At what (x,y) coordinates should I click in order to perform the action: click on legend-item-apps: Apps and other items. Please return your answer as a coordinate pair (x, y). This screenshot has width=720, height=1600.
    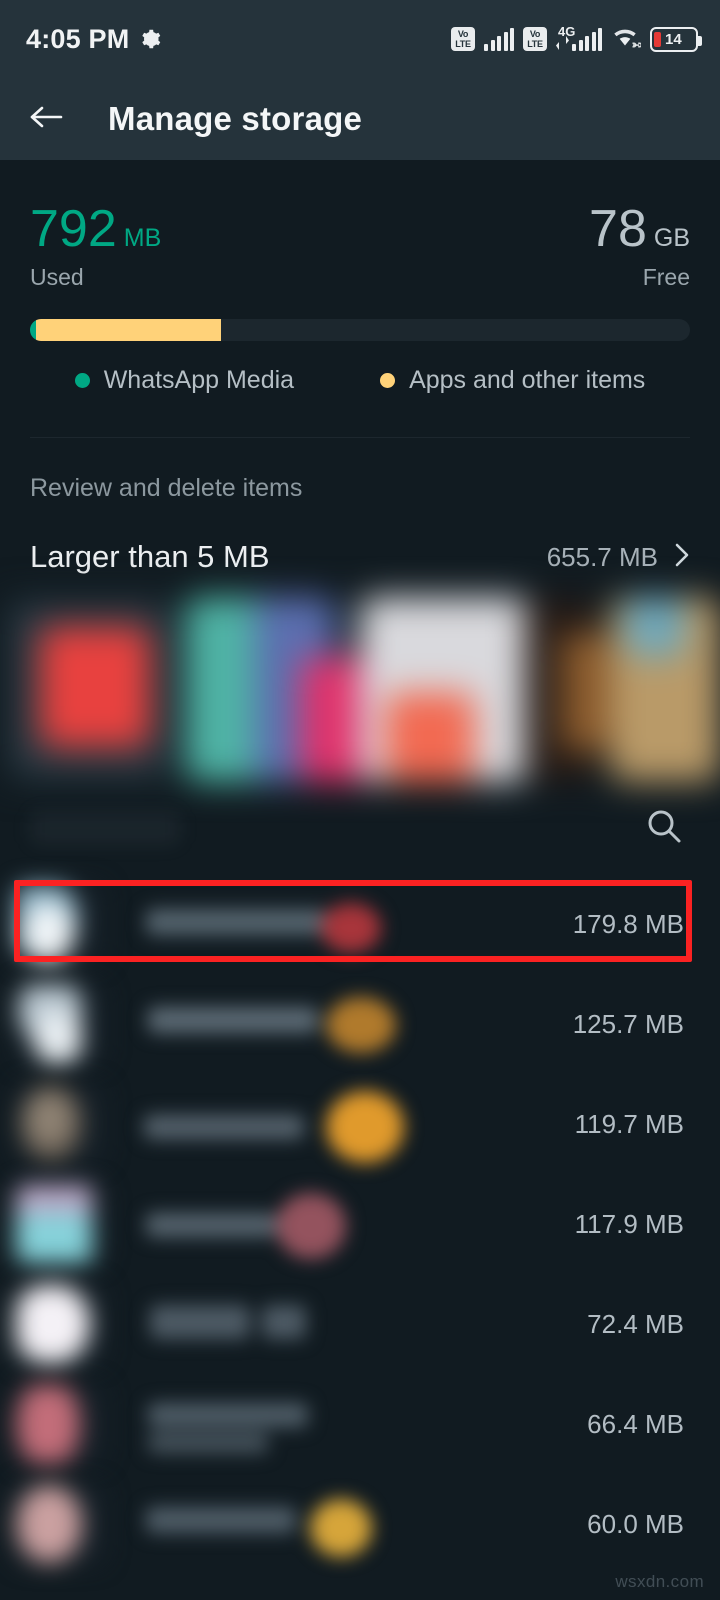
    Looking at the image, I should click on (512, 380).